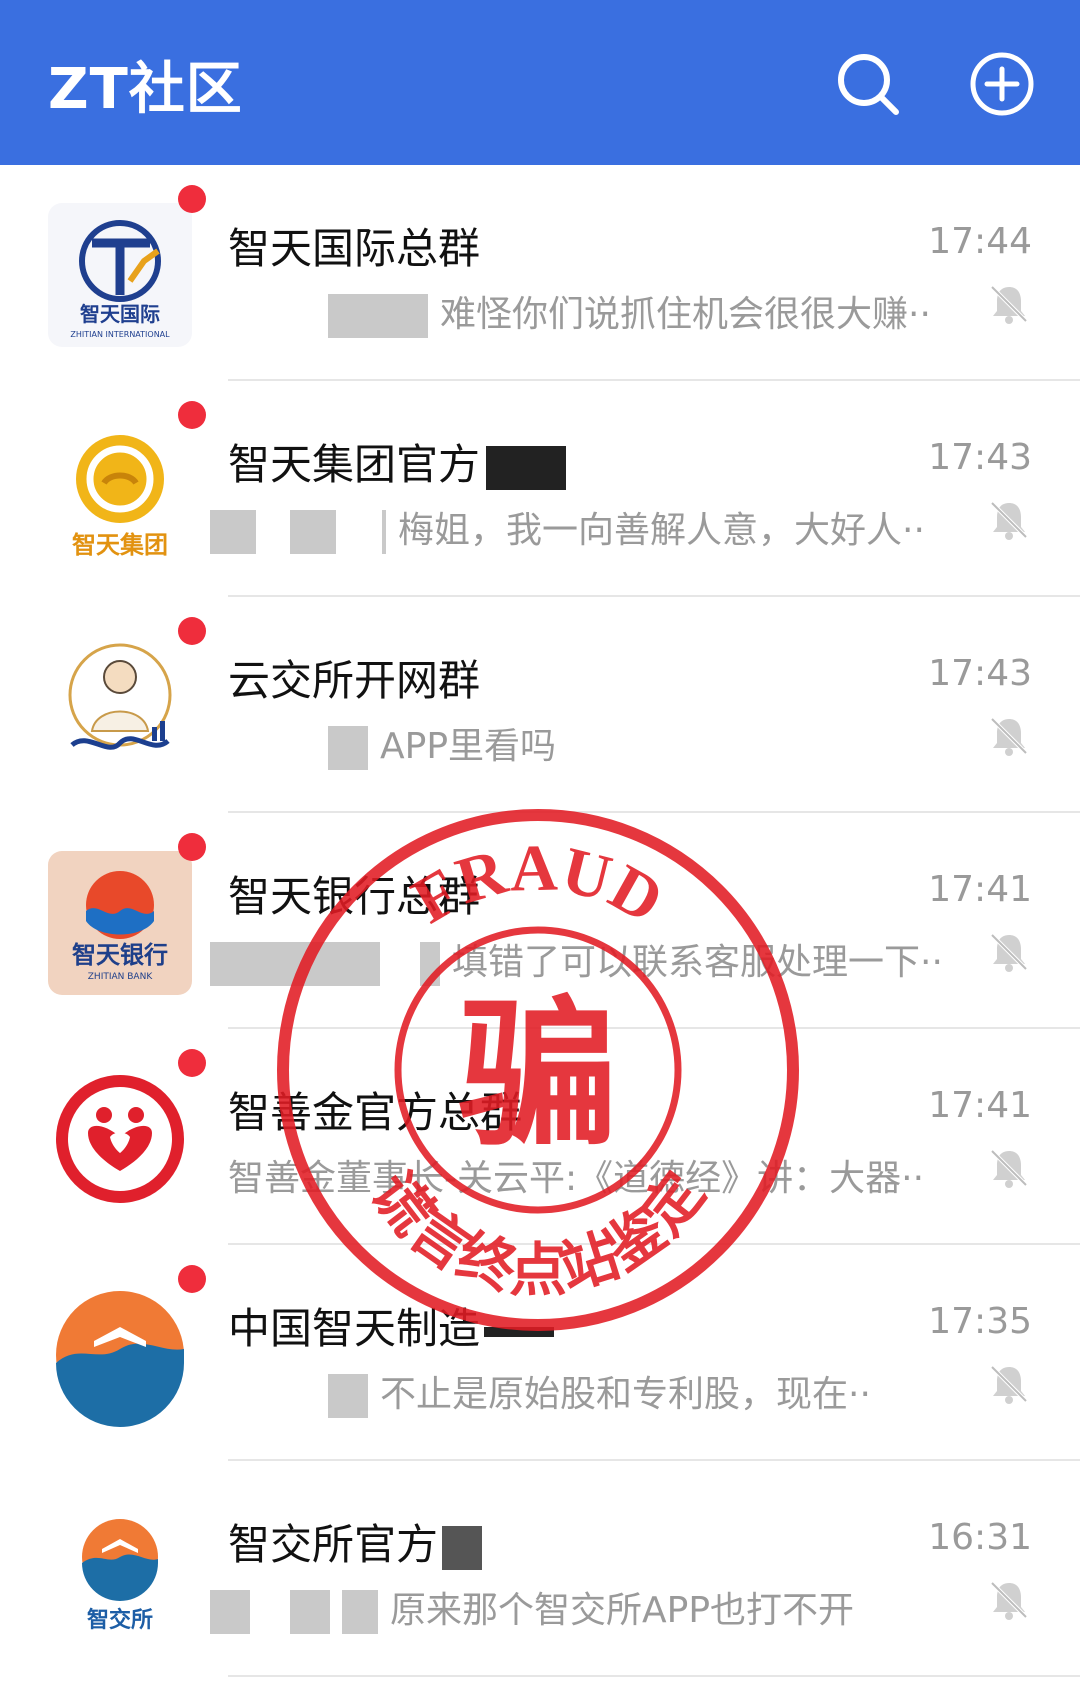 This screenshot has height=1703, width=1080. I want to click on chat-time: 16:31, so click(980, 1537).